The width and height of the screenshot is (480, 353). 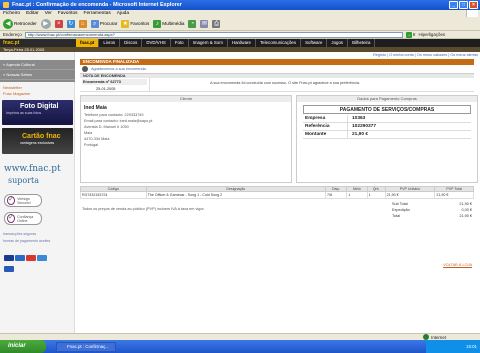 What do you see at coordinates (168, 23) in the screenshot?
I see `media-button: ♪ Multimédia` at bounding box center [168, 23].